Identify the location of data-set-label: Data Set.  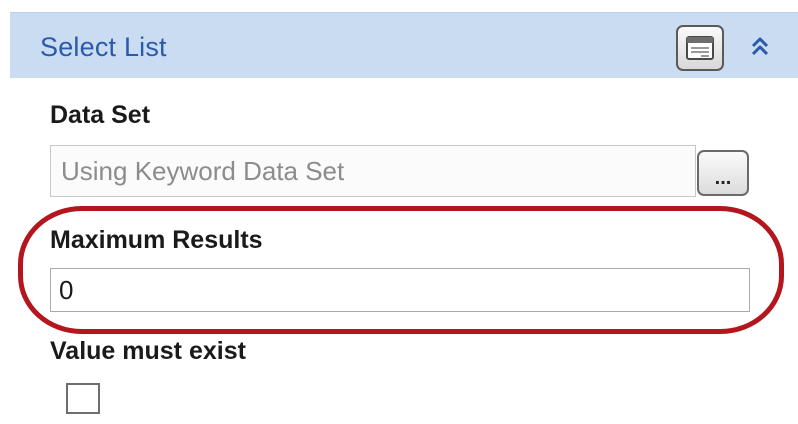
(100, 115).